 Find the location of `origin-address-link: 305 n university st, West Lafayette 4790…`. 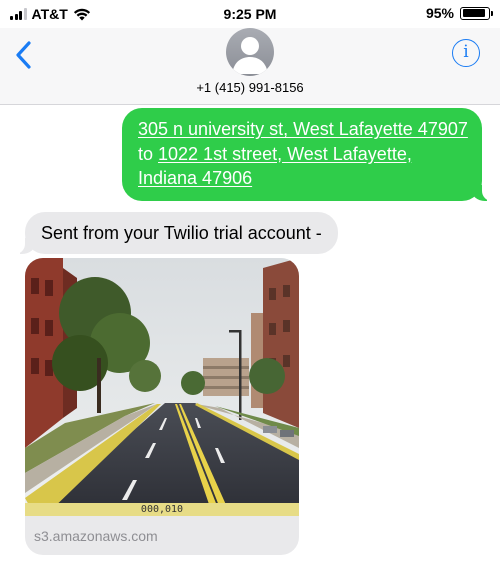

origin-address-link: 305 n university st, West Lafayette 4790… is located at coordinates (303, 129).